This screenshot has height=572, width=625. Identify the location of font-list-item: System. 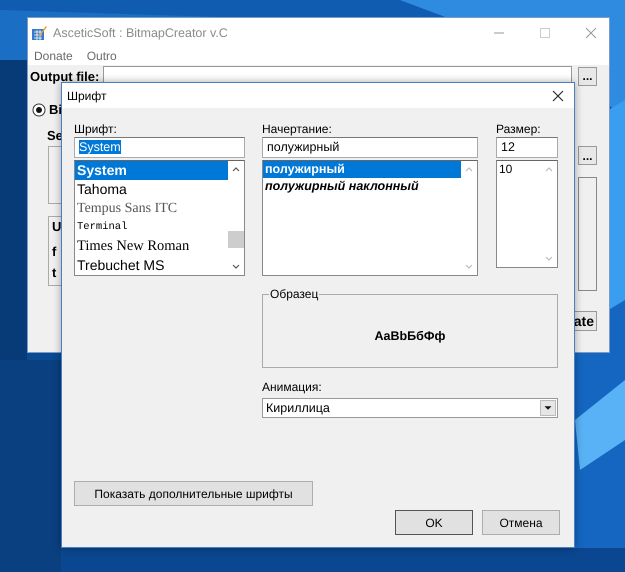
(151, 170).